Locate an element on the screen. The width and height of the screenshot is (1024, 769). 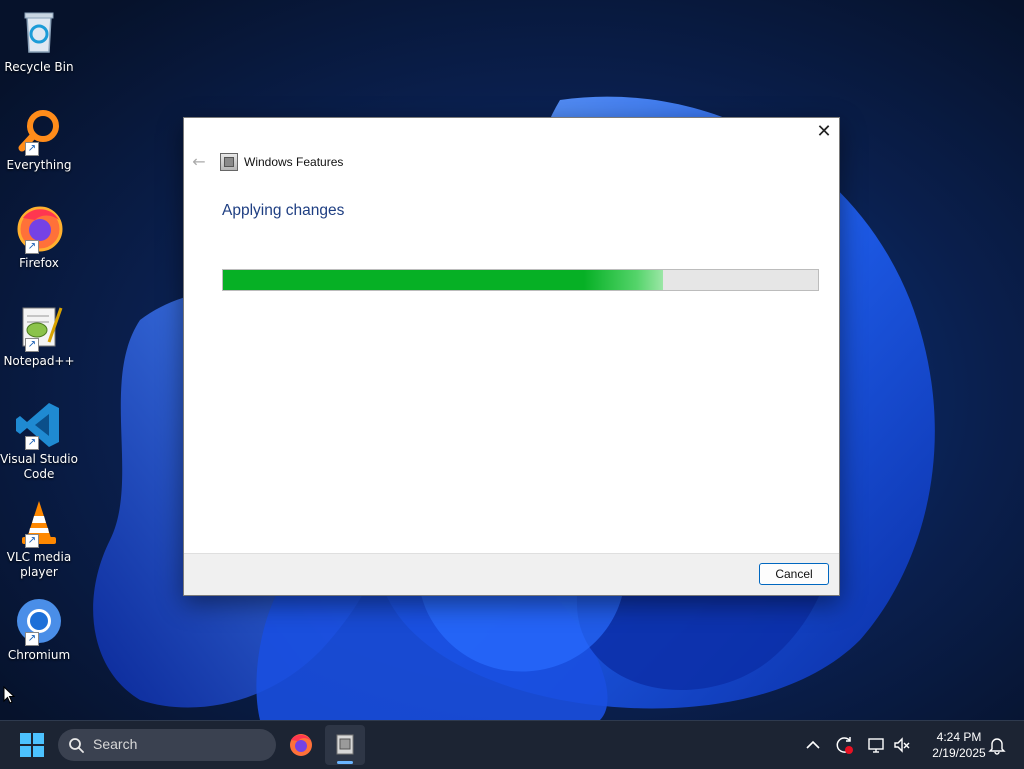
windows-features-icon is located at coordinates (345, 744).